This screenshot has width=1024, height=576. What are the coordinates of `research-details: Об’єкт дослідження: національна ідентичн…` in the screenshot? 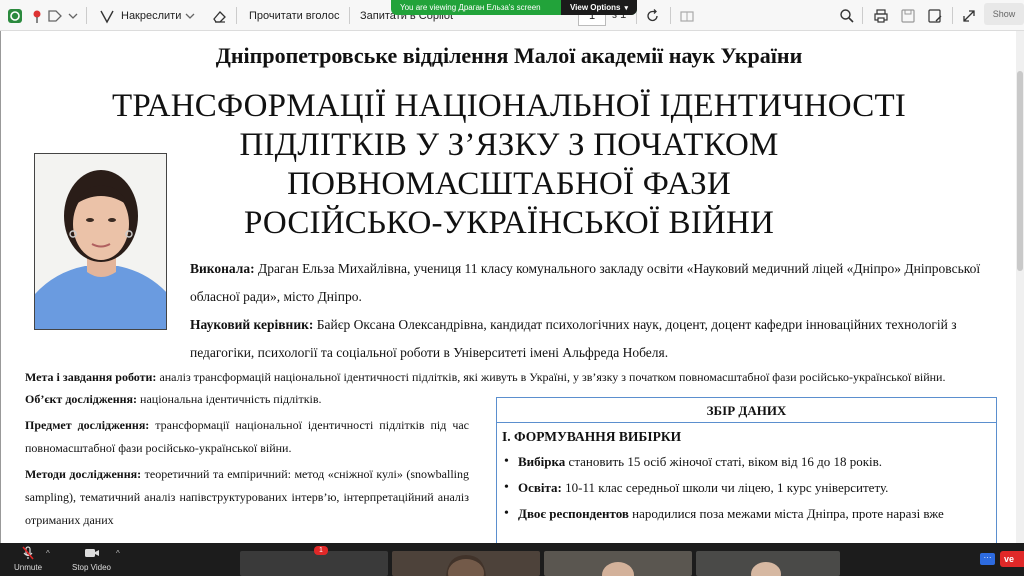 It's located at (247, 461).